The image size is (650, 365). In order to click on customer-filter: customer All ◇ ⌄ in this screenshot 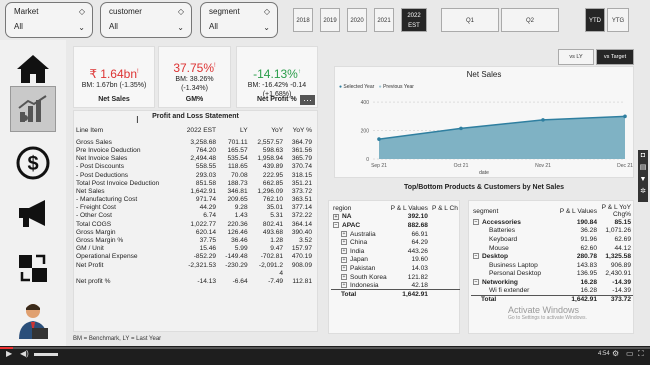, I will do `click(146, 20)`.